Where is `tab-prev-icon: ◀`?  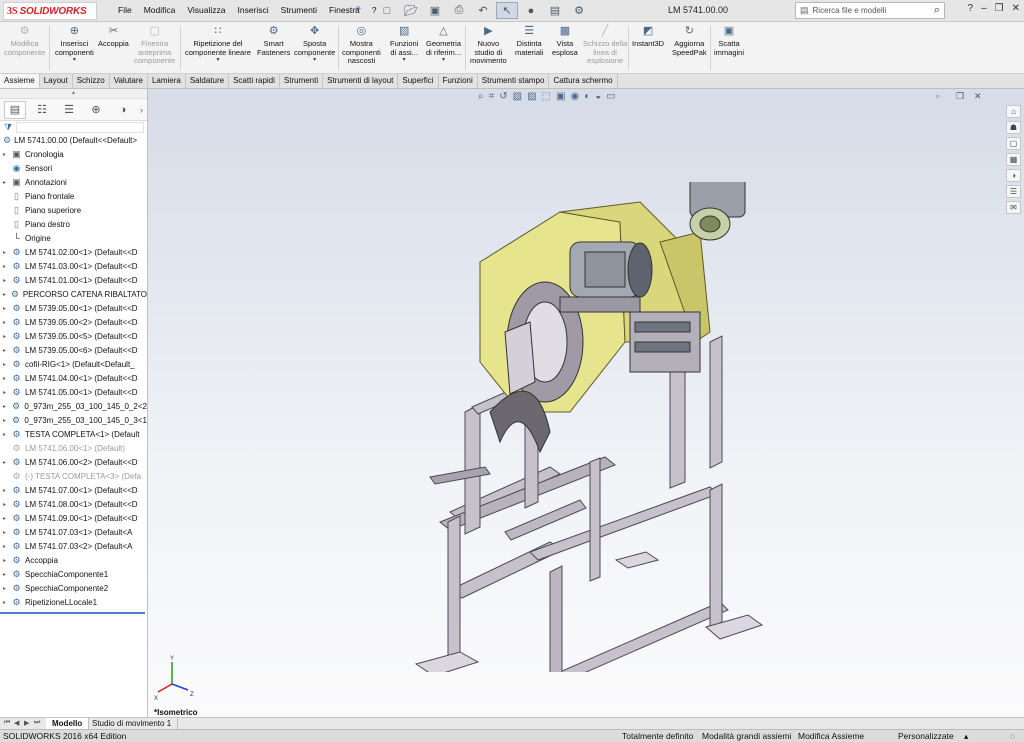 tab-prev-icon: ◀ is located at coordinates (16, 723).